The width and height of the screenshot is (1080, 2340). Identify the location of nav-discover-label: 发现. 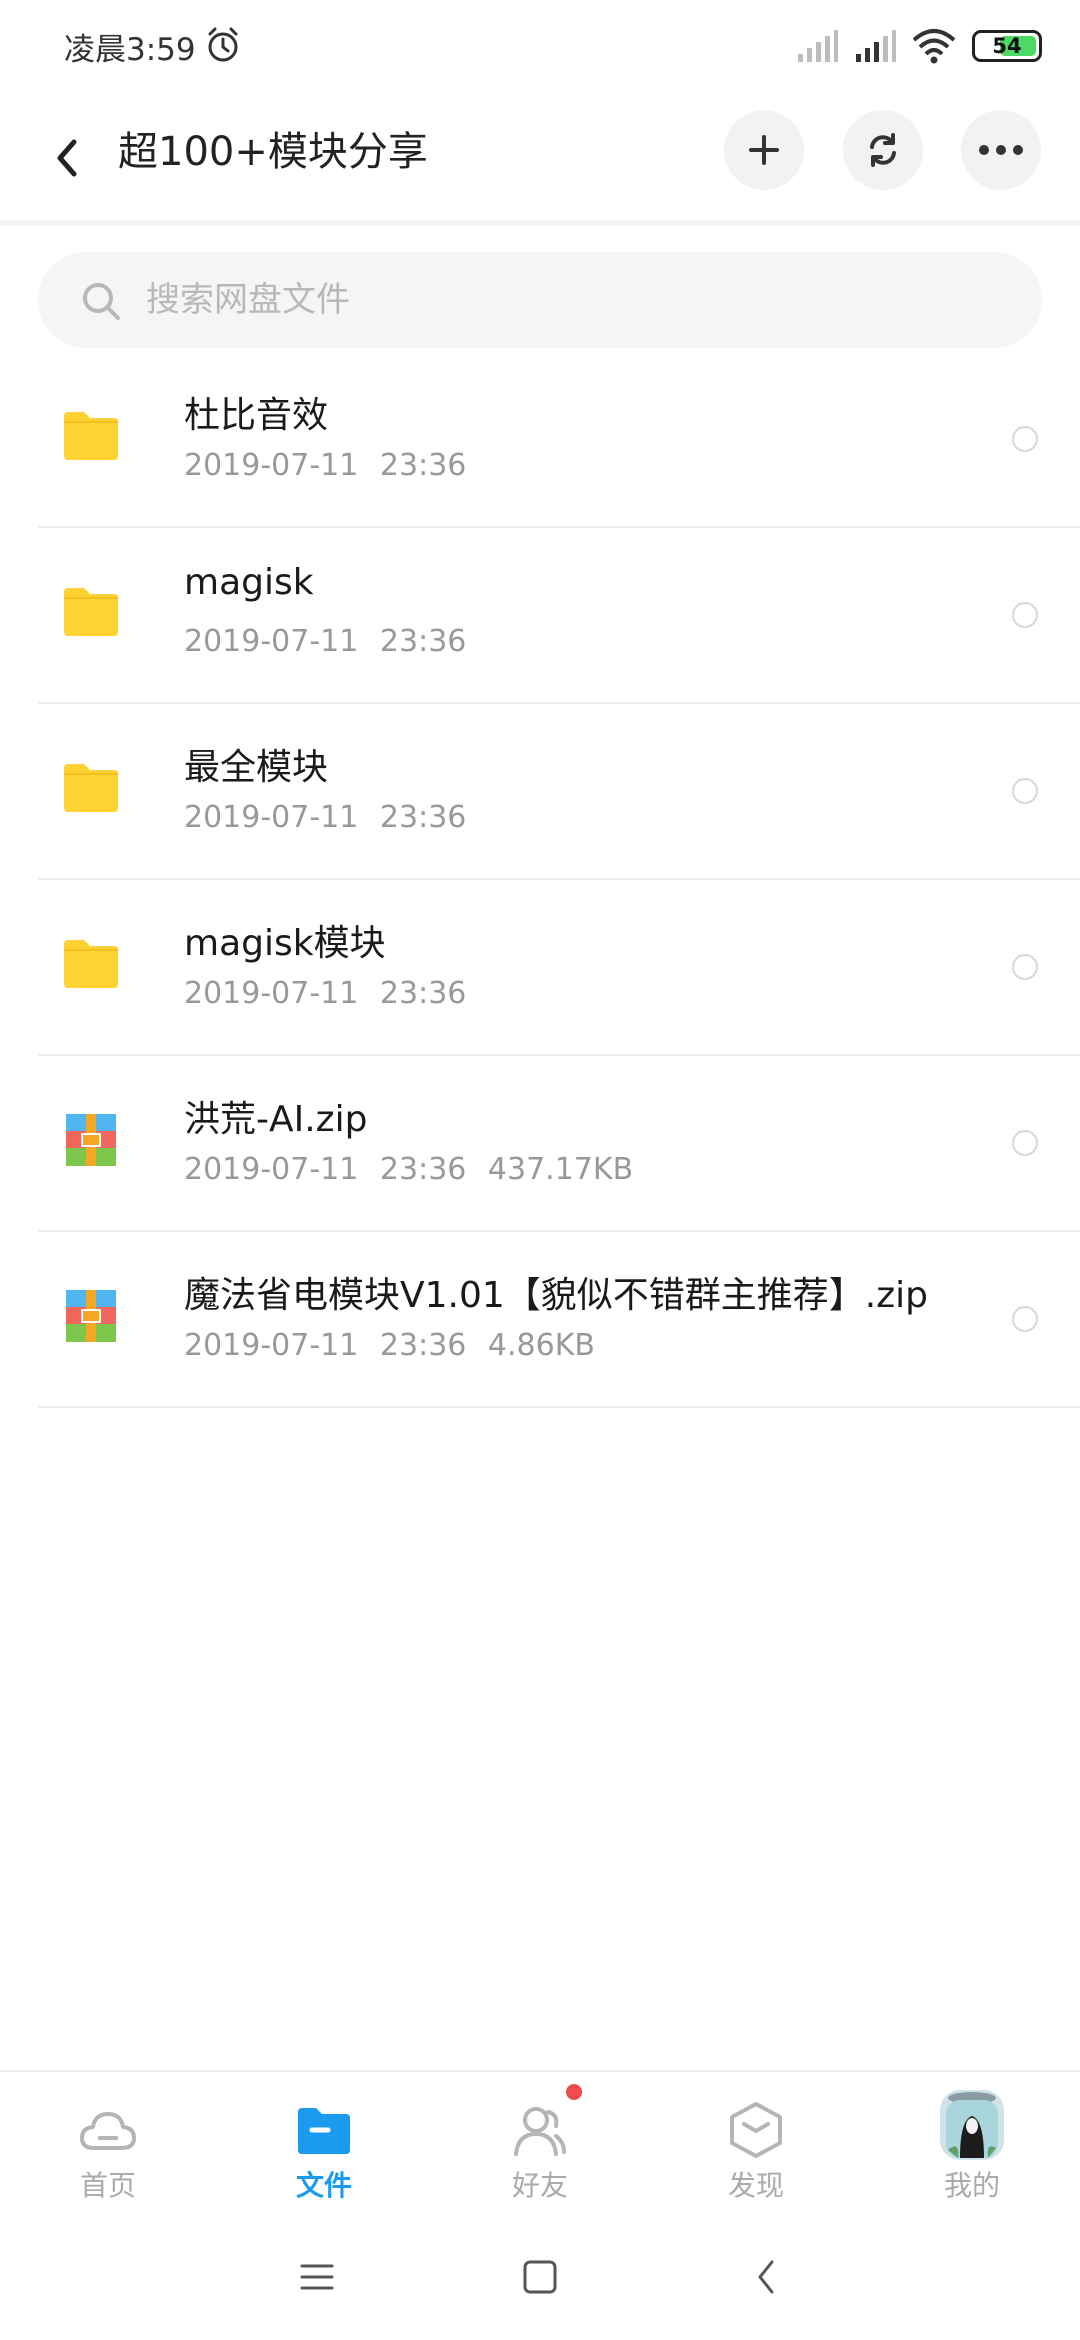
(755, 2185).